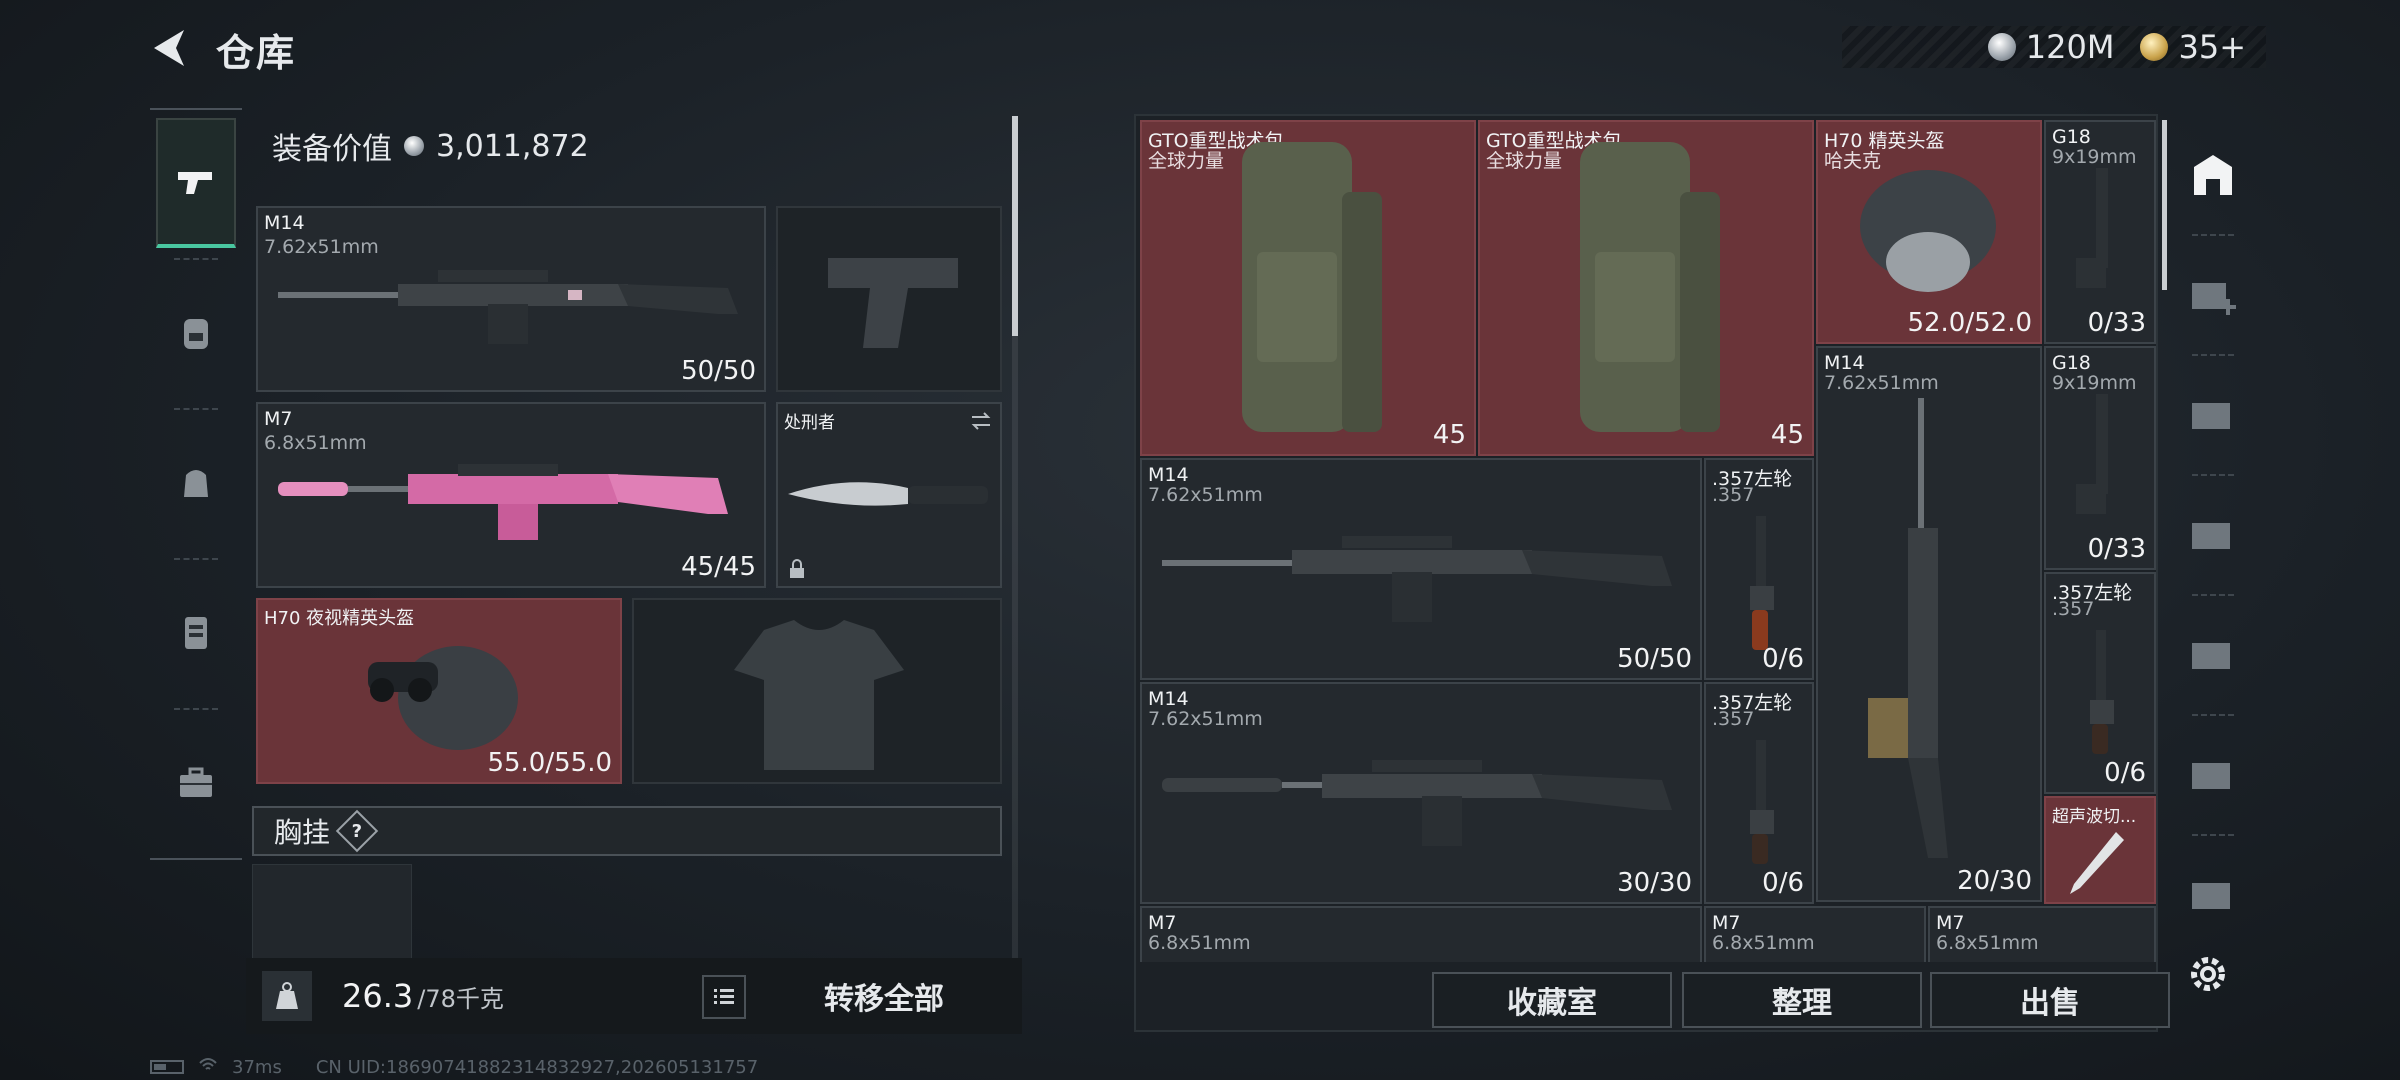 This screenshot has width=2400, height=1080. Describe the element at coordinates (797, 569) in the screenshot. I see `lock-icon` at that location.